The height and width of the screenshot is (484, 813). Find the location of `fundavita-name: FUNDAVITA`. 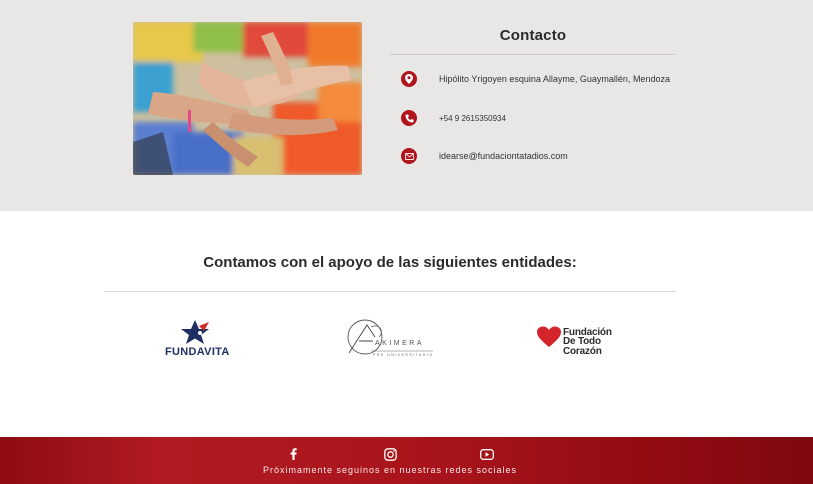

fundavita-name: FUNDAVITA is located at coordinates (197, 352).